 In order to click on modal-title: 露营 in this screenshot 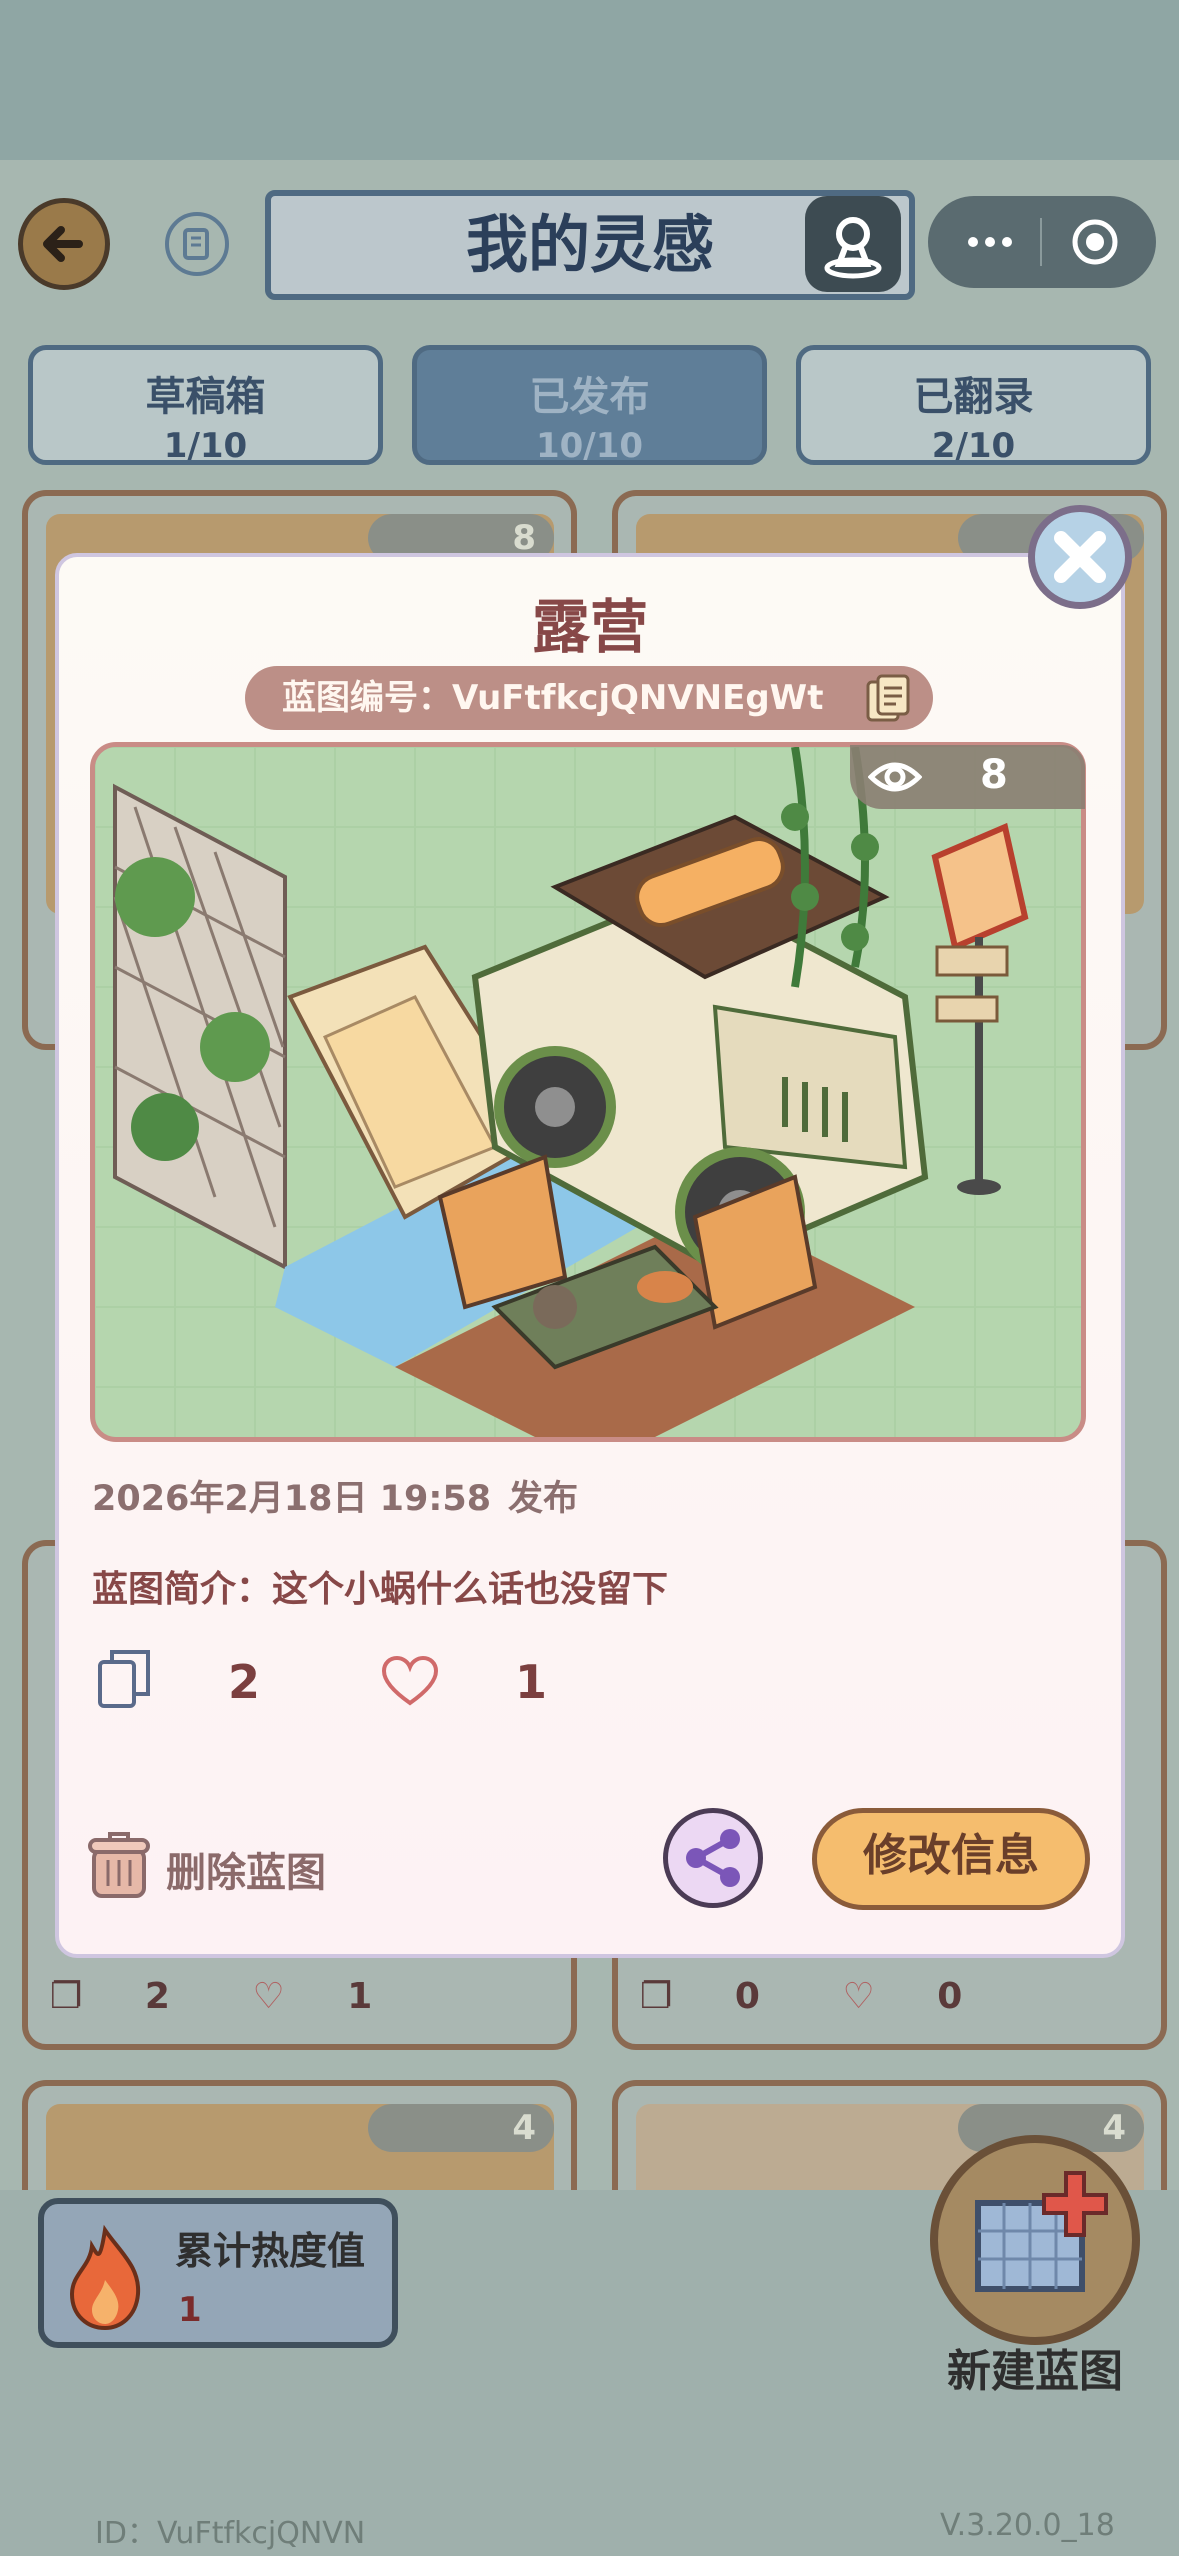, I will do `click(589, 627)`.